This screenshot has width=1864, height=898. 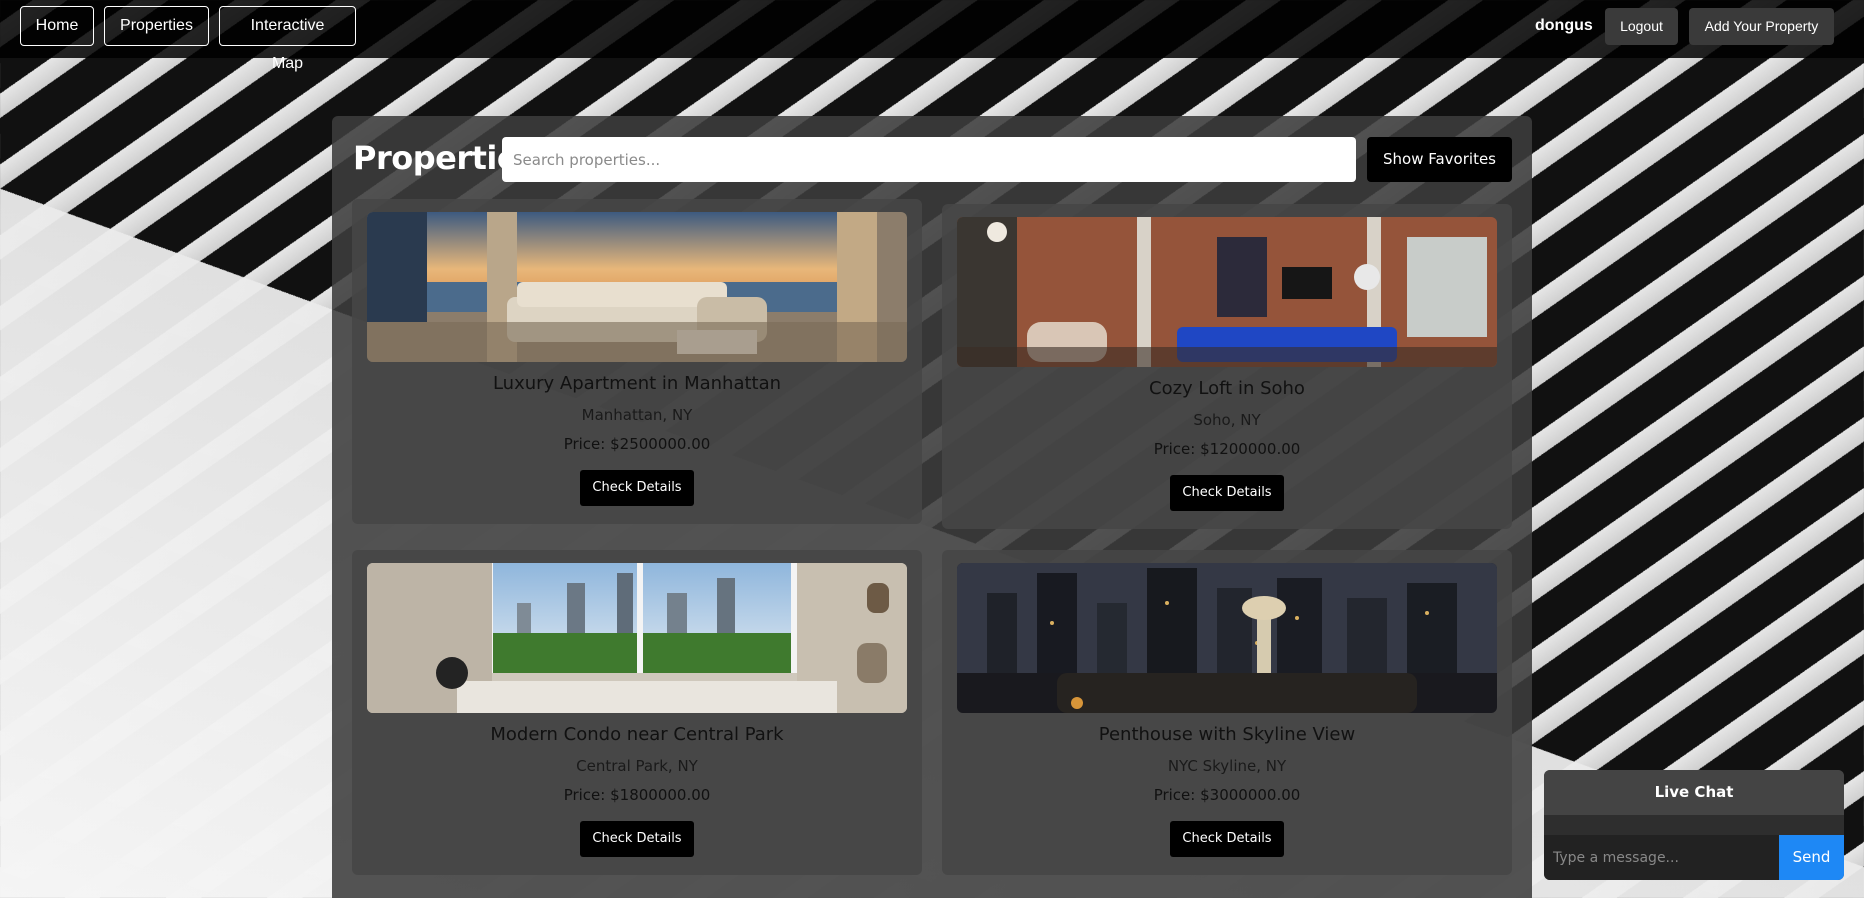 What do you see at coordinates (1227, 449) in the screenshot?
I see `property-price: Price: $1200000.00` at bounding box center [1227, 449].